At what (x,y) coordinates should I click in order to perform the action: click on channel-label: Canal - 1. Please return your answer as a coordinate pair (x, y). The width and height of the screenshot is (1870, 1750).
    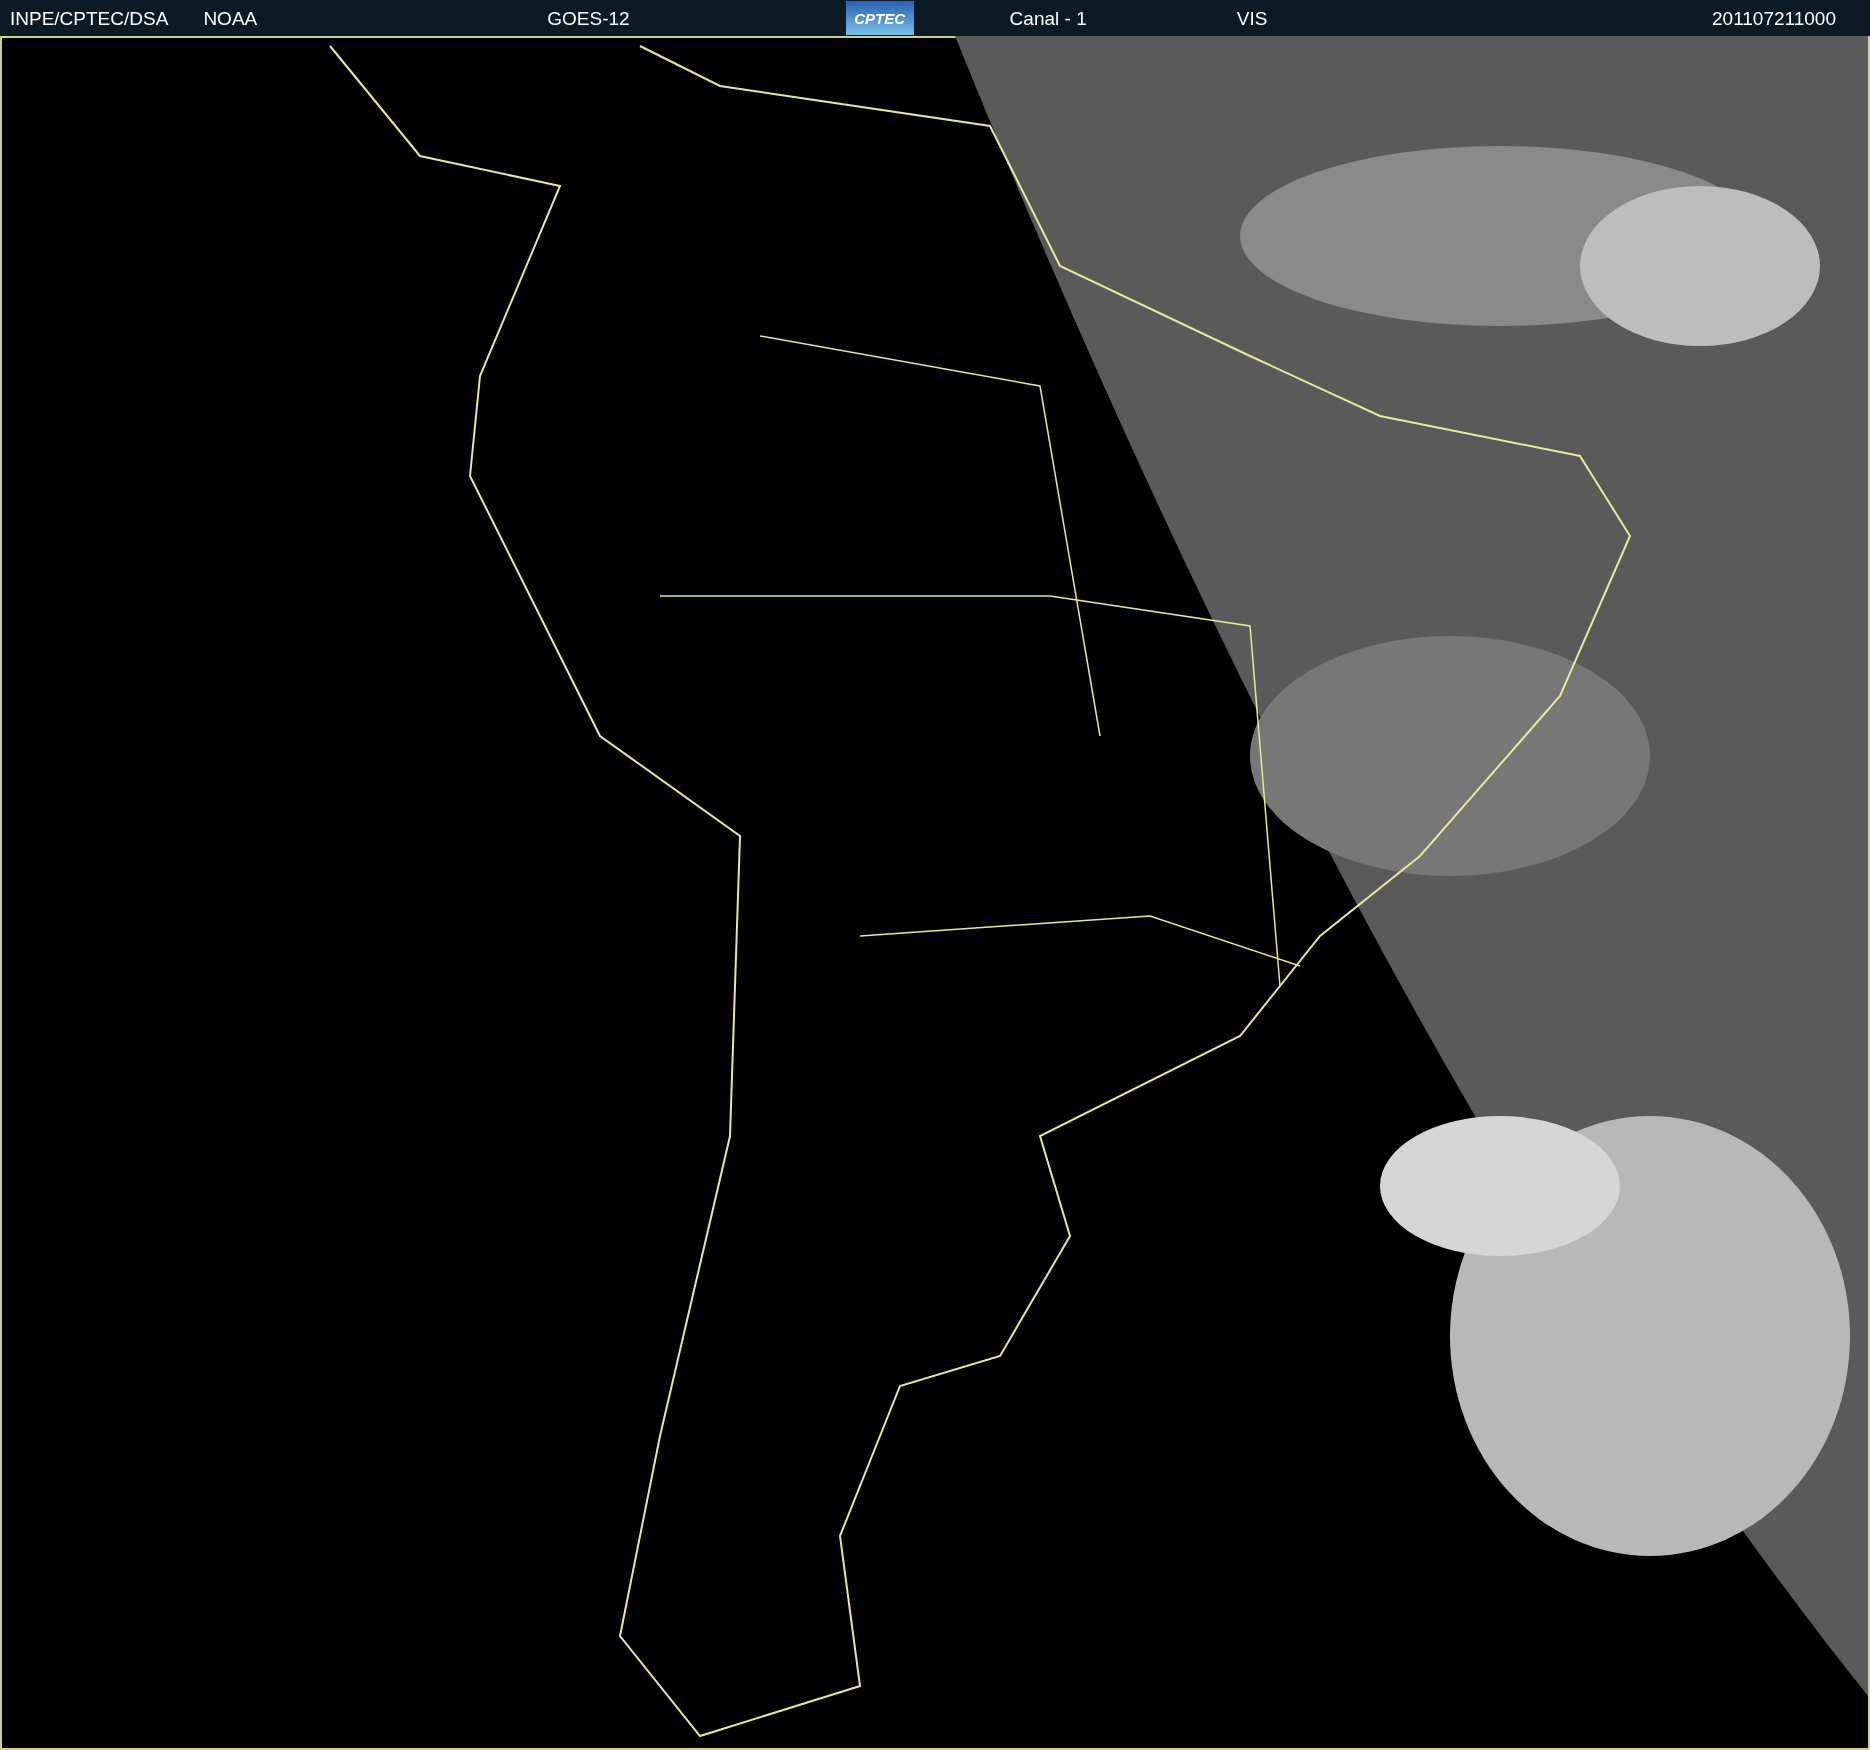
    Looking at the image, I should click on (1048, 18).